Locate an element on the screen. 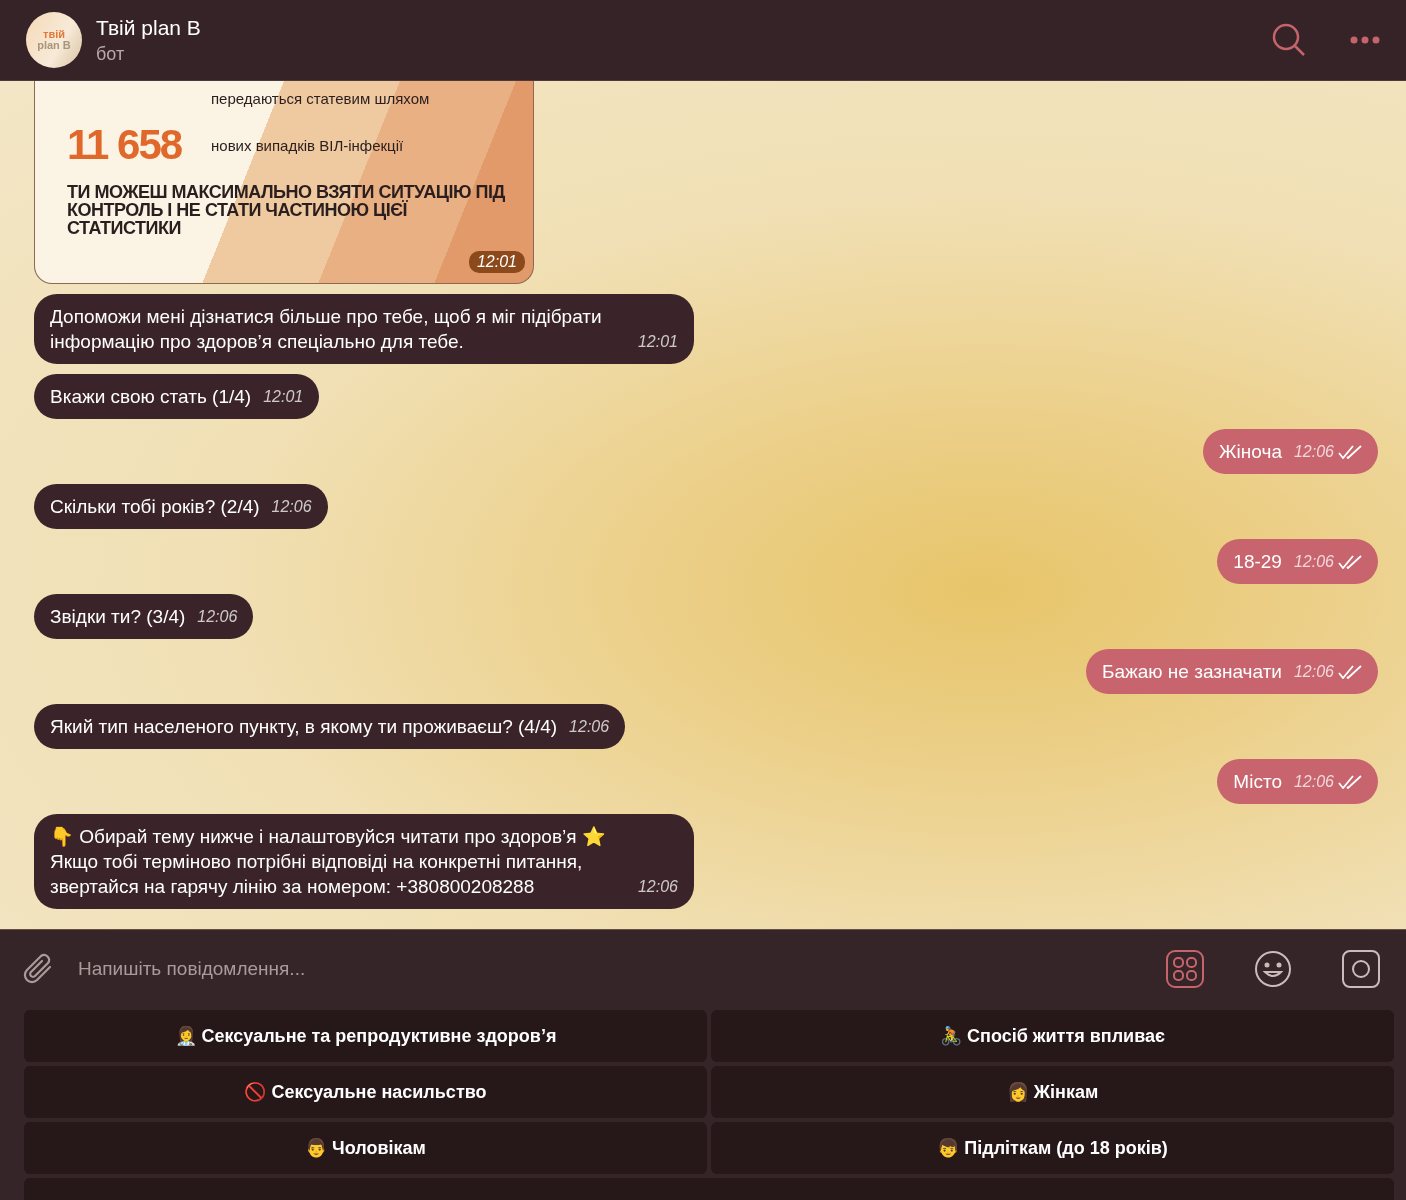 The image size is (1406, 1200). message-text: Вкажи свою стать (1/4) is located at coordinates (151, 397).